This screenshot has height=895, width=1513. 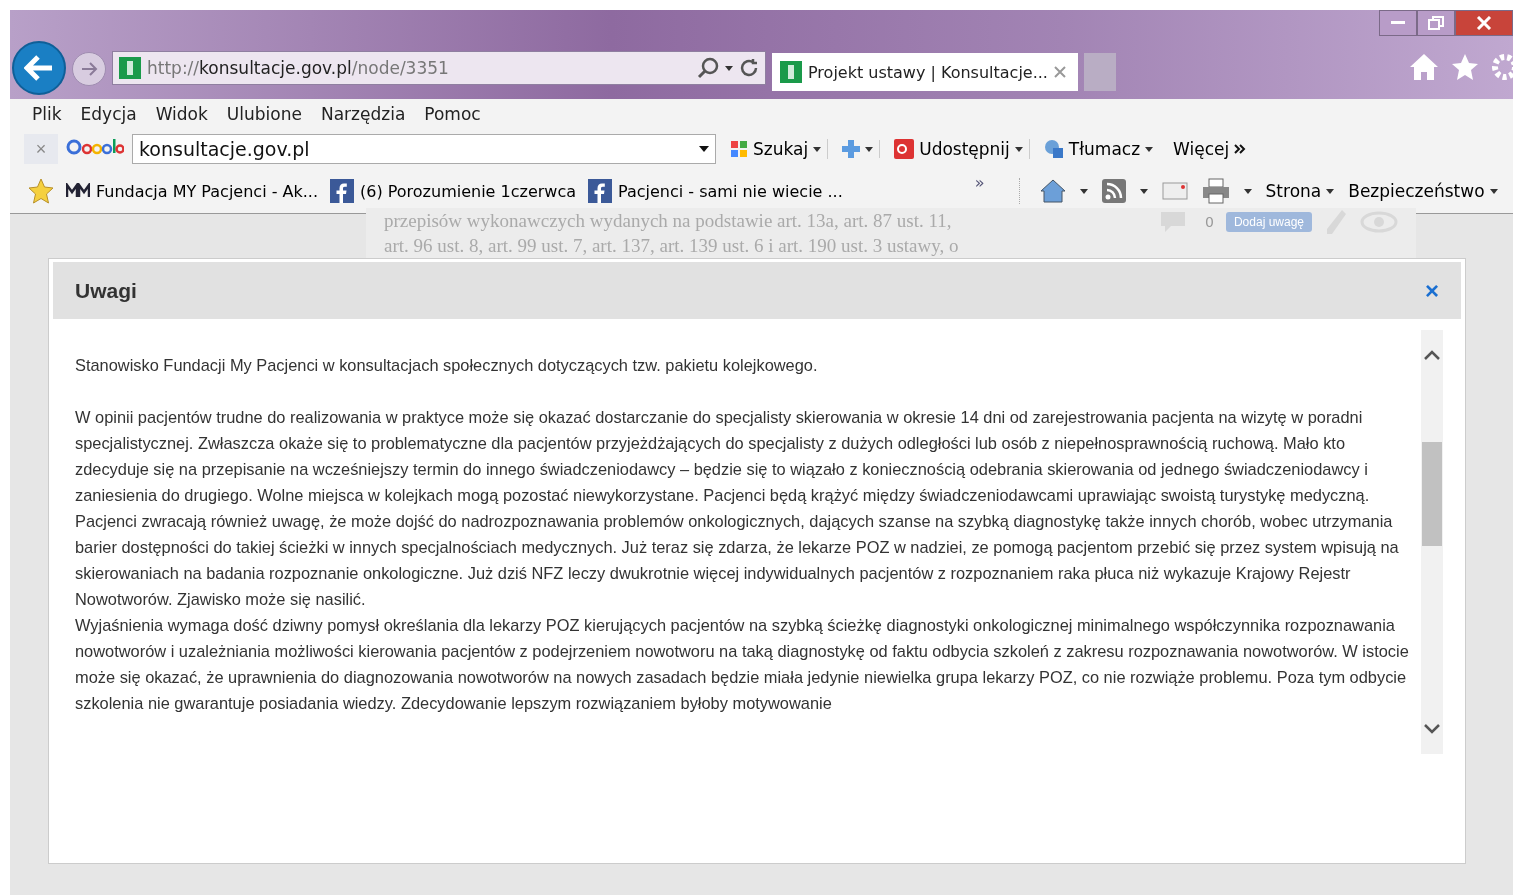 What do you see at coordinates (1209, 222) in the screenshot?
I see `comment-count: 0` at bounding box center [1209, 222].